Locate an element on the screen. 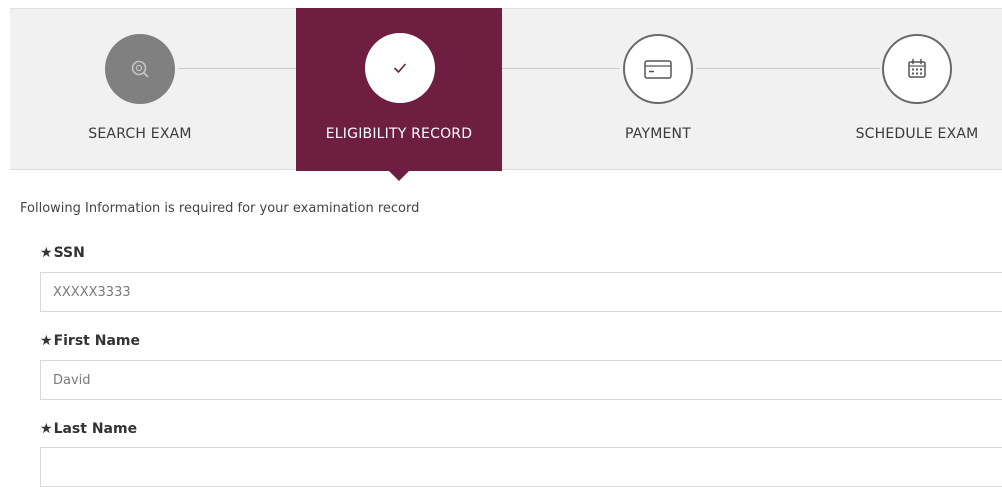 This screenshot has width=1002, height=487. first-name-label: ★First Name is located at coordinates (90, 341).